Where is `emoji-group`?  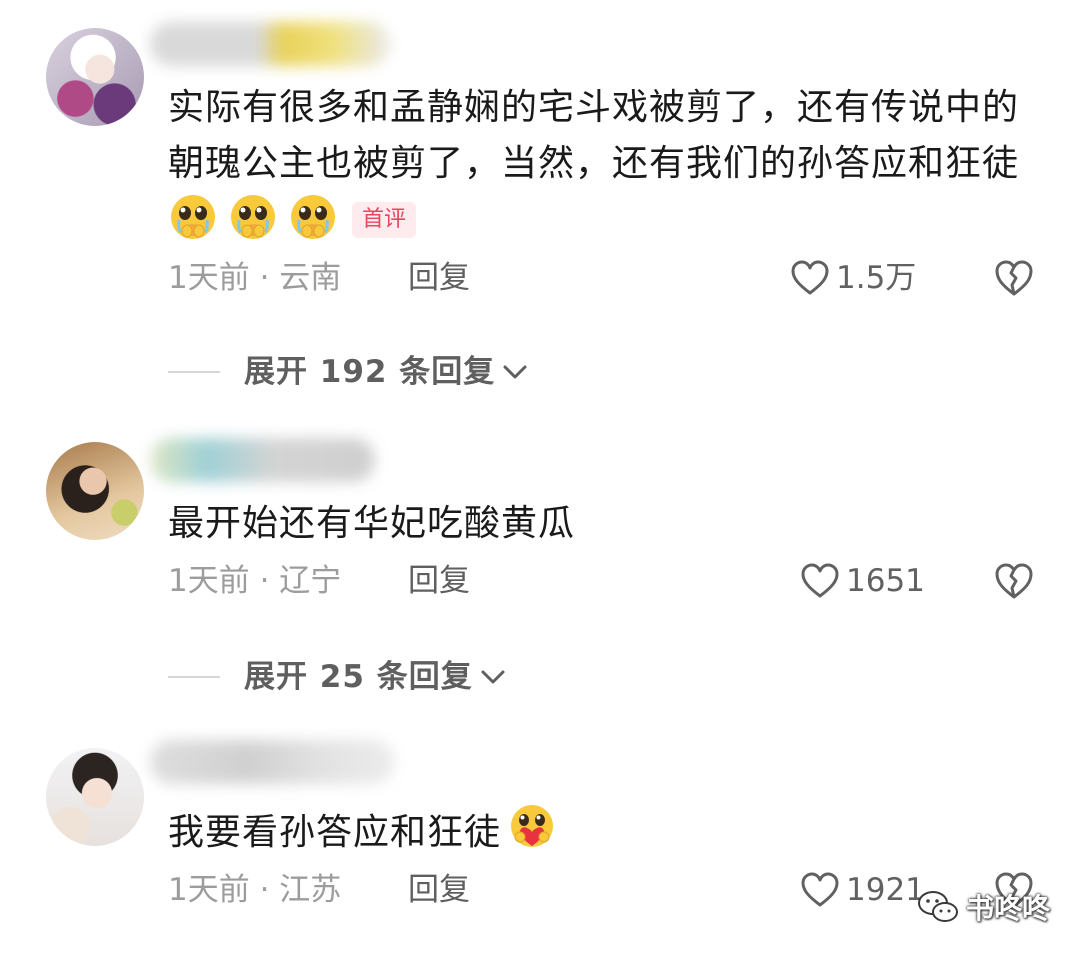 emoji-group is located at coordinates (258, 219).